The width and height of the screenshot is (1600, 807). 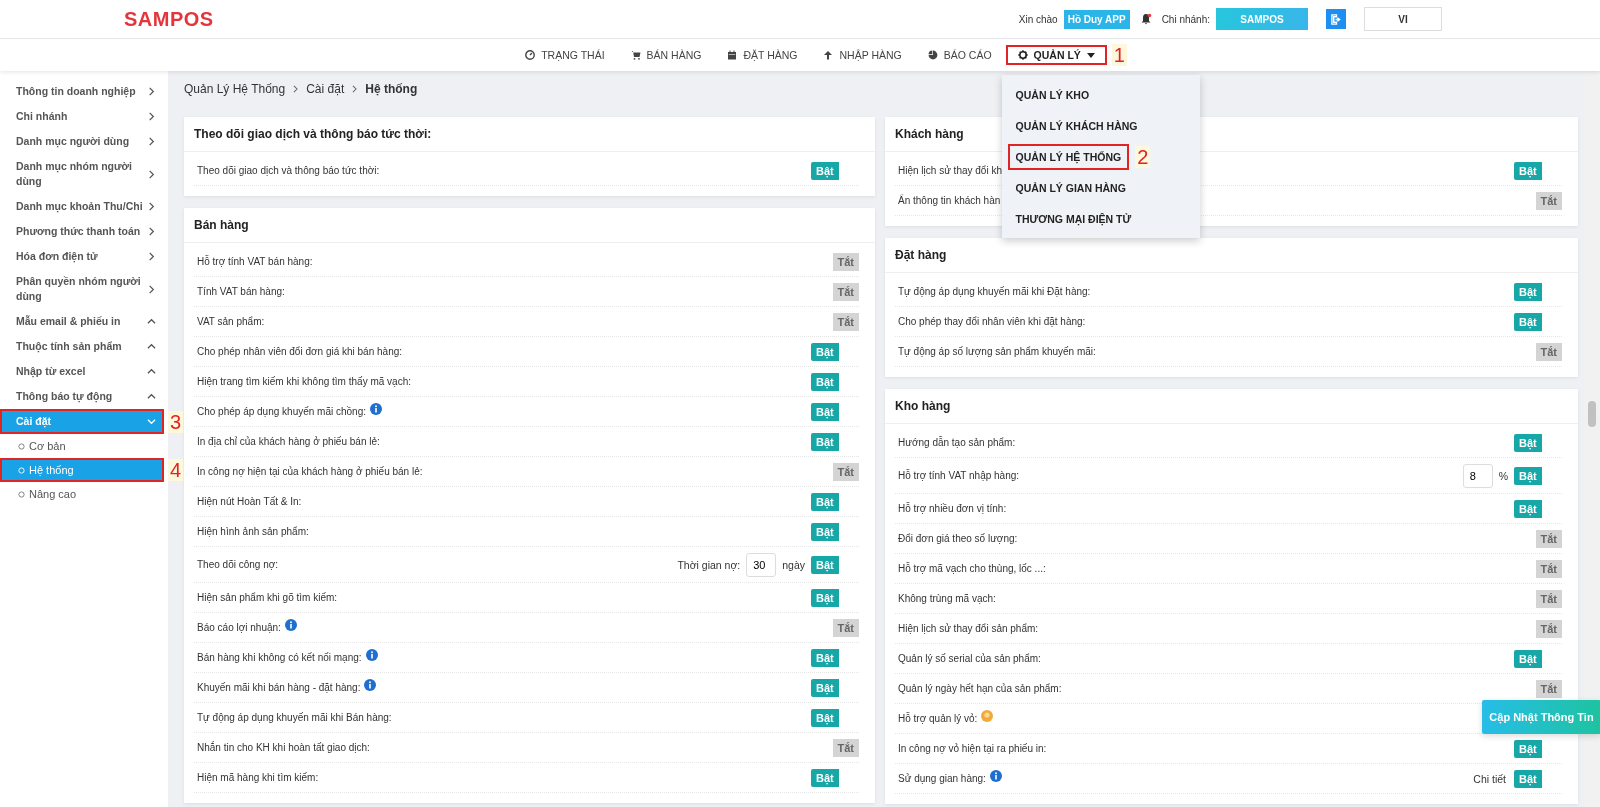 What do you see at coordinates (1090, 55) in the screenshot?
I see `caret-icon` at bounding box center [1090, 55].